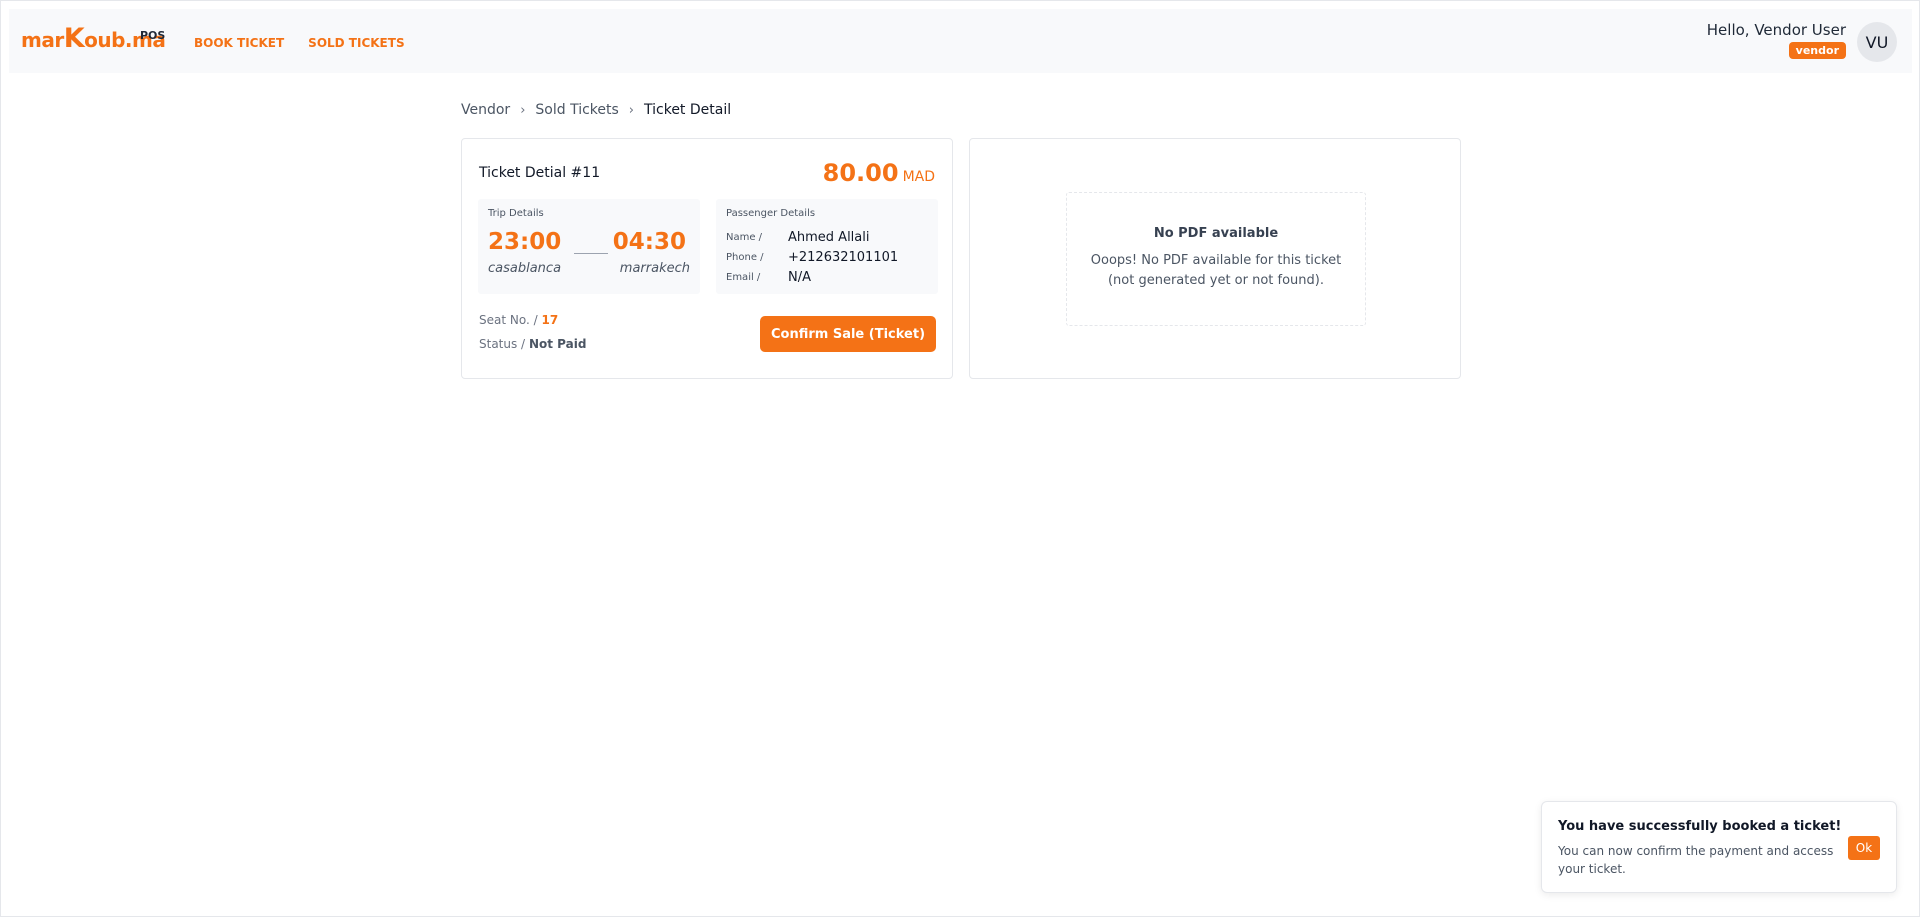 The height and width of the screenshot is (917, 1920). I want to click on seat-number: 17, so click(550, 320).